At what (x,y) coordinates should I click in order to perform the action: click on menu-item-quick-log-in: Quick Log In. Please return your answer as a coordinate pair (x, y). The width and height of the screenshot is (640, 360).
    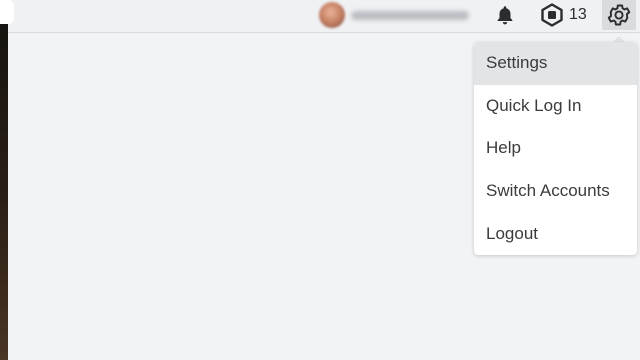
    Looking at the image, I should click on (555, 106).